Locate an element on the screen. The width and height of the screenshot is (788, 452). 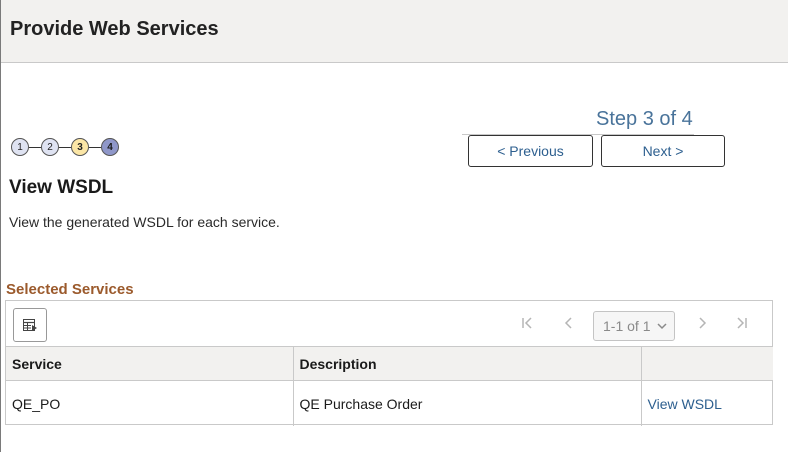
column-header-service: Service is located at coordinates (150, 363).